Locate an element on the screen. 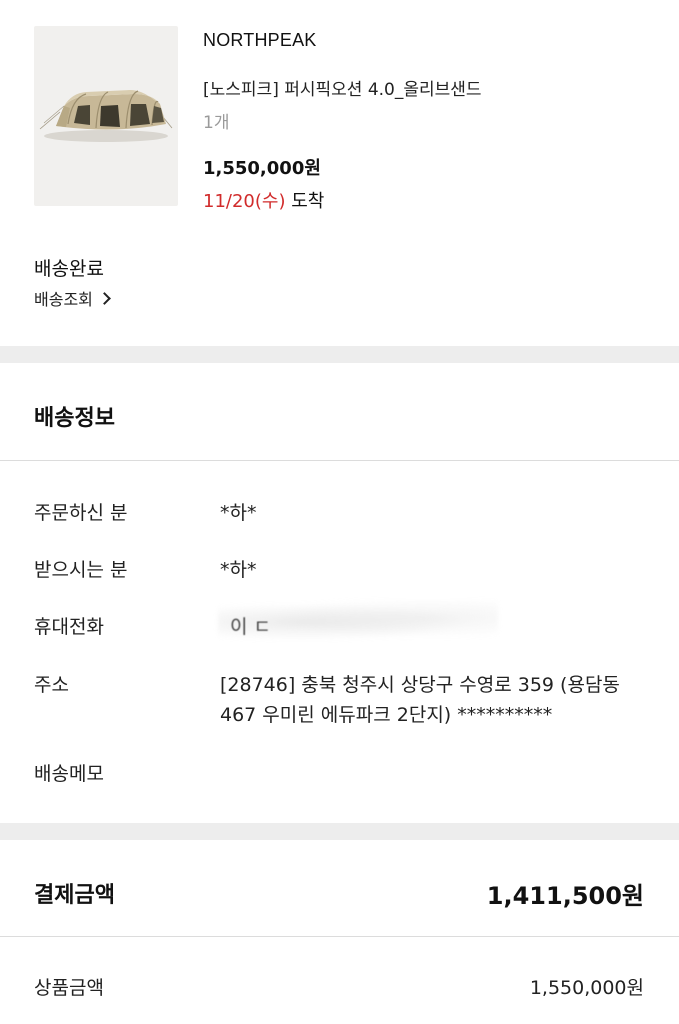 The image size is (679, 1024). phone-value: 이 ㄷ is located at coordinates (250, 627).